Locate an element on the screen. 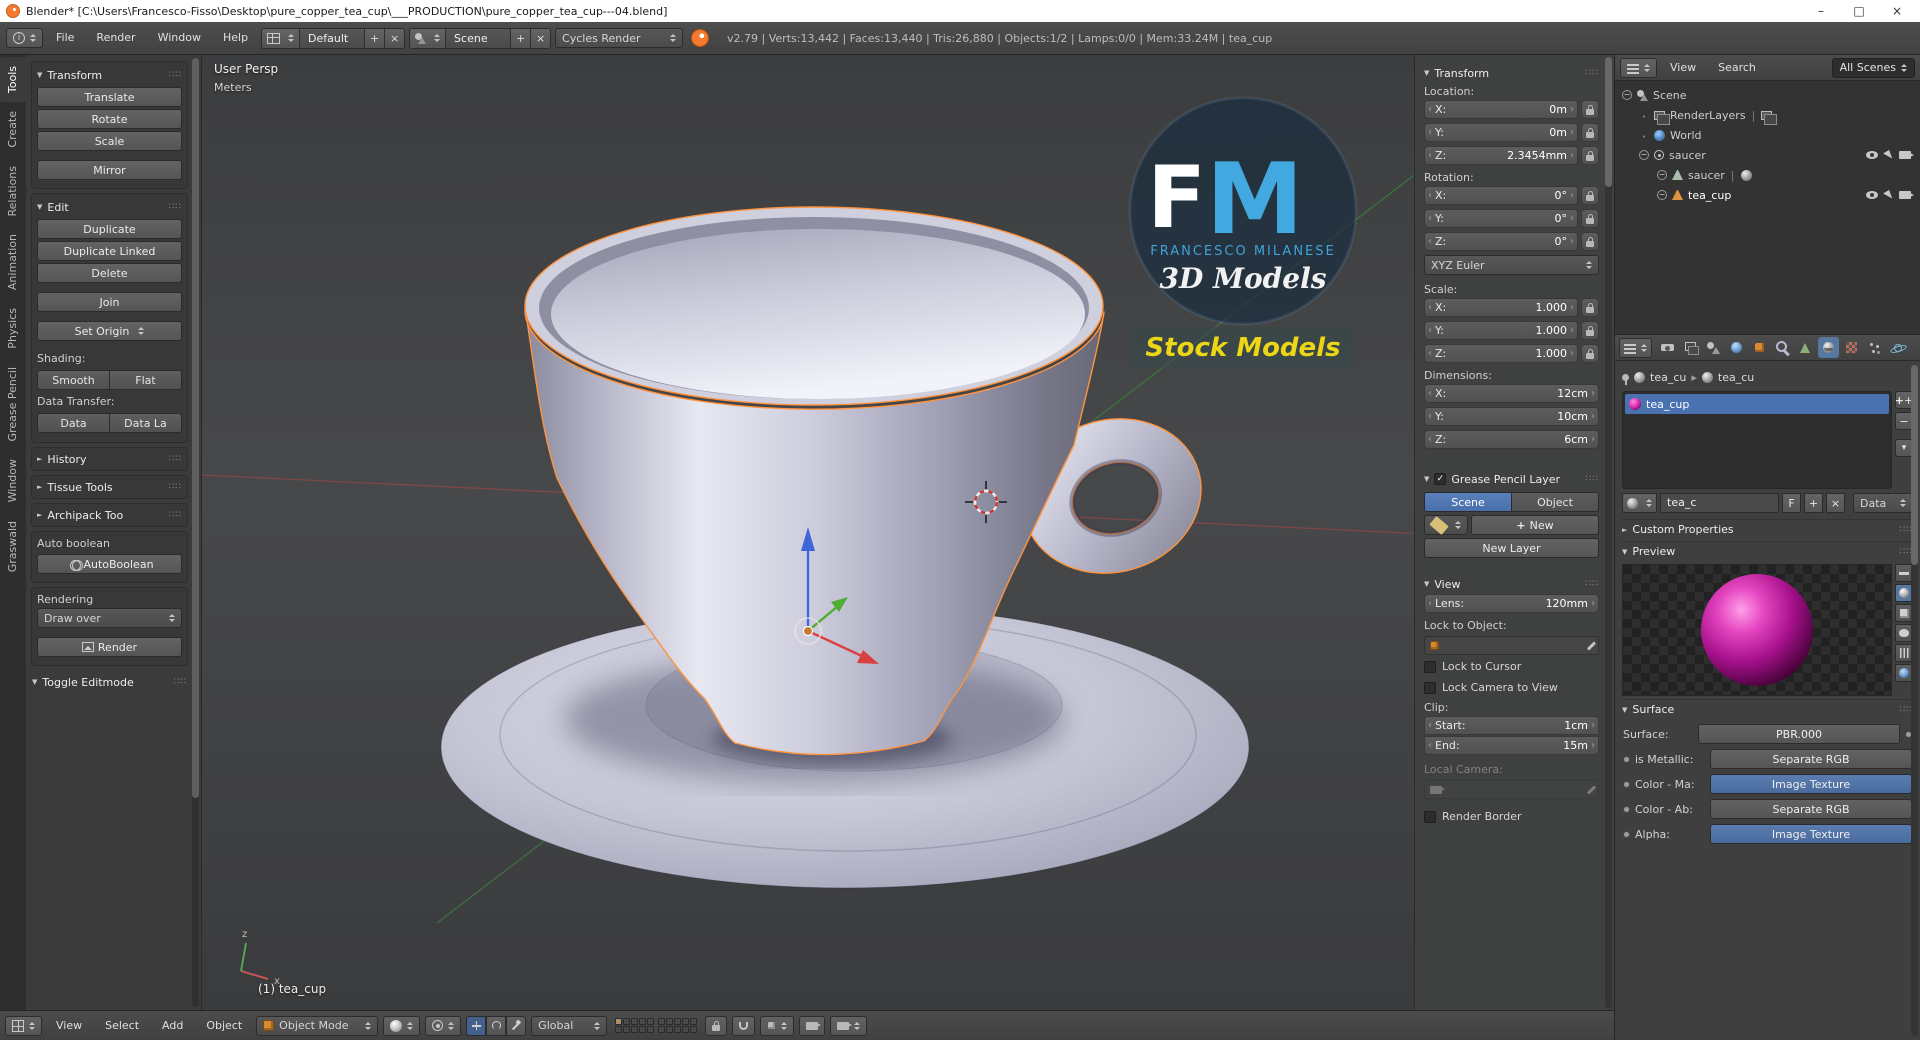 This screenshot has height=1040, width=1920. alpha-input-button: Image Texture is located at coordinates (1811, 834).